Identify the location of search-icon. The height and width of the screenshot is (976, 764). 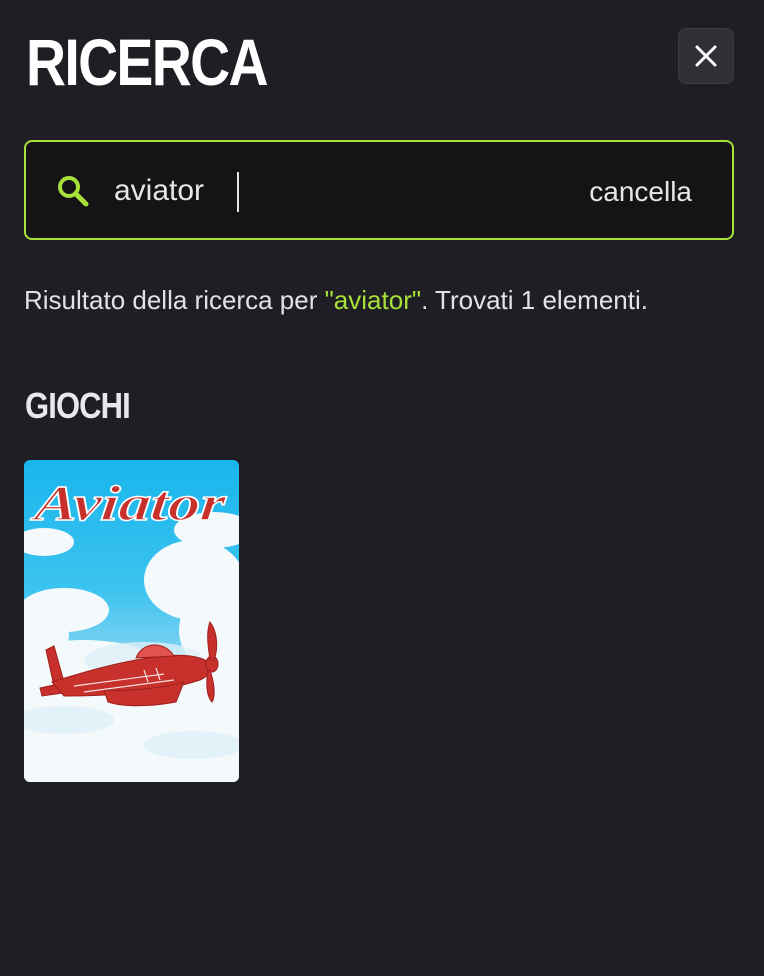
(73, 191).